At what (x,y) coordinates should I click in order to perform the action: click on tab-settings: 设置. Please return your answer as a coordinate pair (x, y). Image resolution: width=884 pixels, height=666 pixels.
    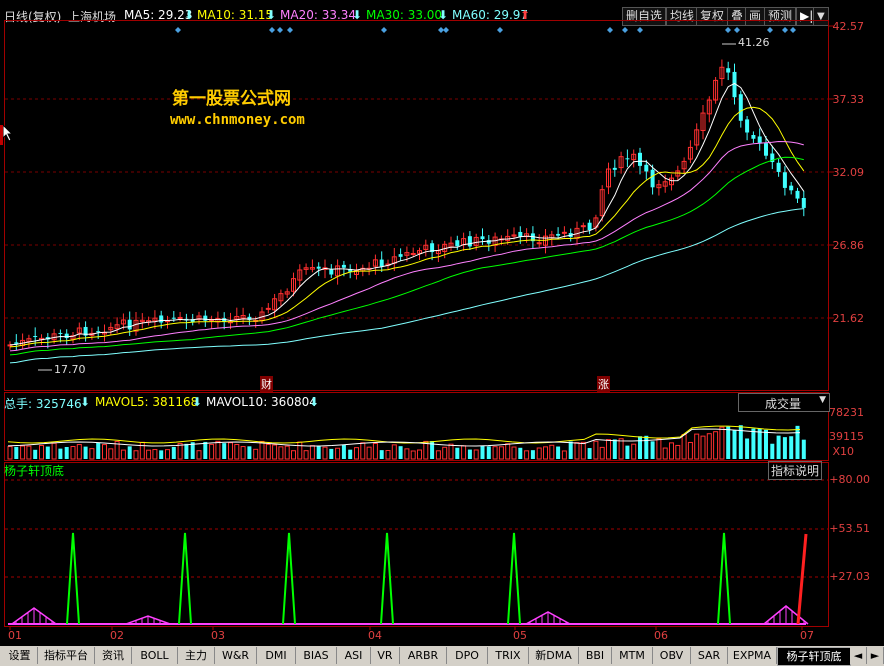
    Looking at the image, I should click on (20, 655).